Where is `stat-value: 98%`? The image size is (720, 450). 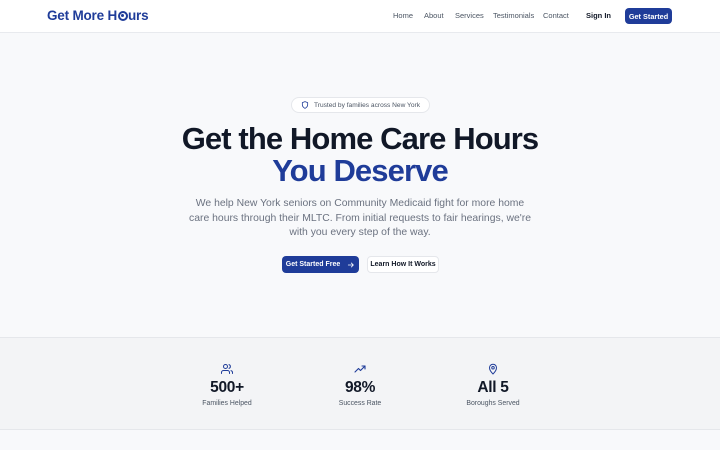 stat-value: 98% is located at coordinates (360, 387).